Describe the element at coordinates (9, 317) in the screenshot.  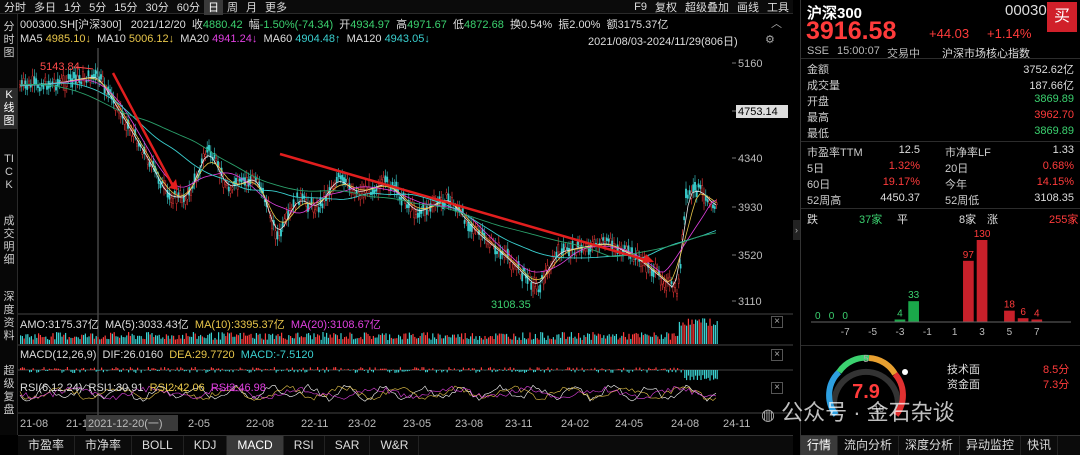
I see `left-tab-4: 深度资料` at that location.